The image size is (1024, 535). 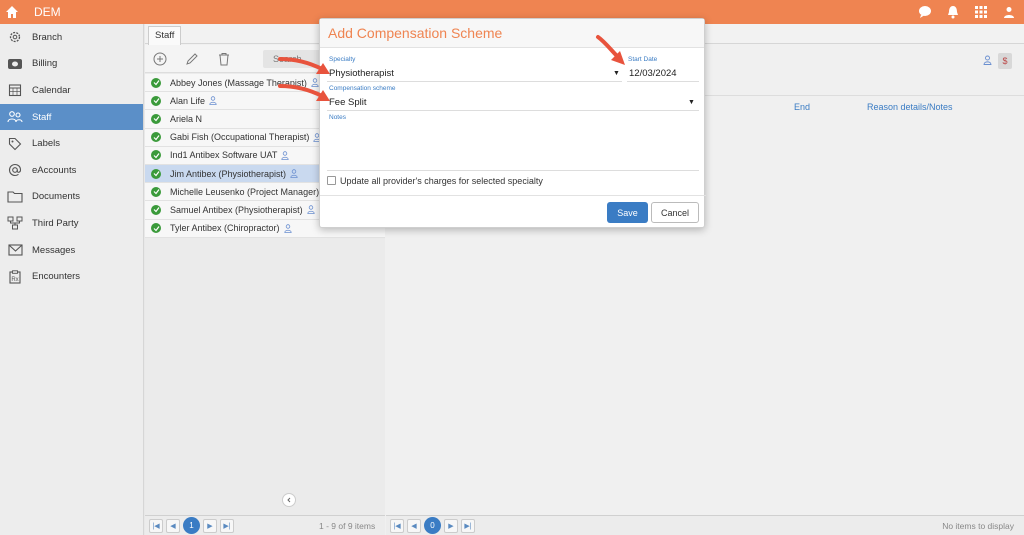 I want to click on money-icon, so click(x=15, y=64).